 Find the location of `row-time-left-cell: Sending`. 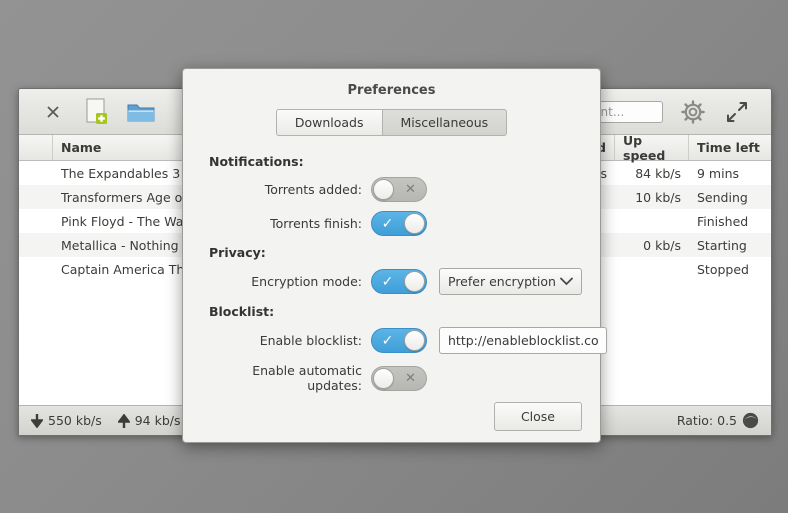

row-time-left-cell: Sending is located at coordinates (722, 197).